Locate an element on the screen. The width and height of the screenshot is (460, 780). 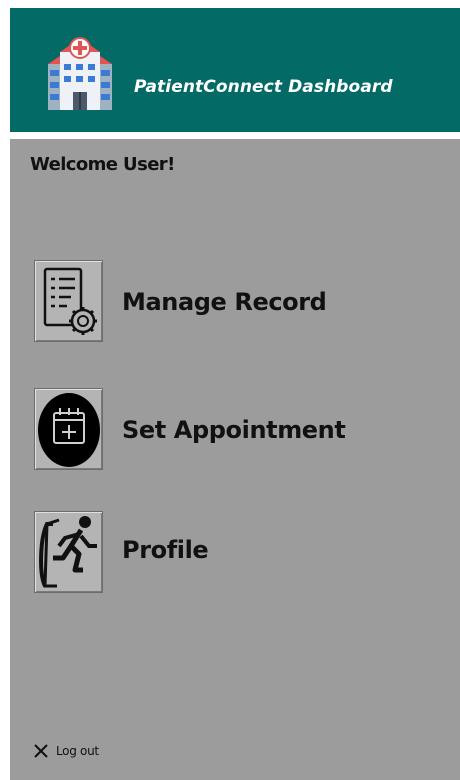
manage-record-button: Manage Record is located at coordinates (244, 302).